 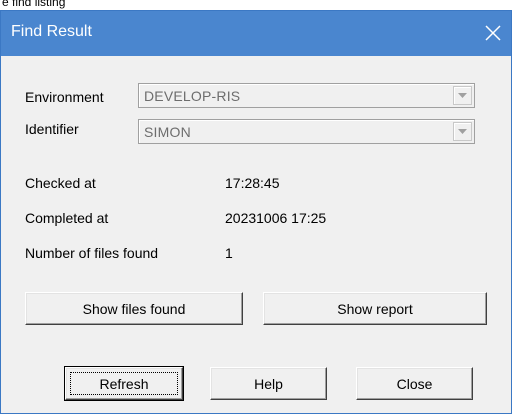 What do you see at coordinates (493, 33) in the screenshot?
I see `close-icon` at bounding box center [493, 33].